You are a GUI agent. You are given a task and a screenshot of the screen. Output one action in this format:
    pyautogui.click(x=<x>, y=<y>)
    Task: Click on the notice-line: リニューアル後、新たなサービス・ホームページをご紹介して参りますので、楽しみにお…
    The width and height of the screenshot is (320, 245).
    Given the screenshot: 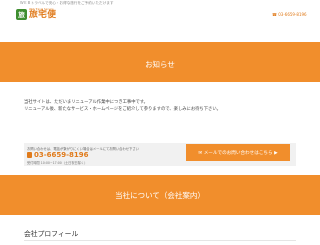 What is the action you would take?
    pyautogui.click(x=122, y=109)
    